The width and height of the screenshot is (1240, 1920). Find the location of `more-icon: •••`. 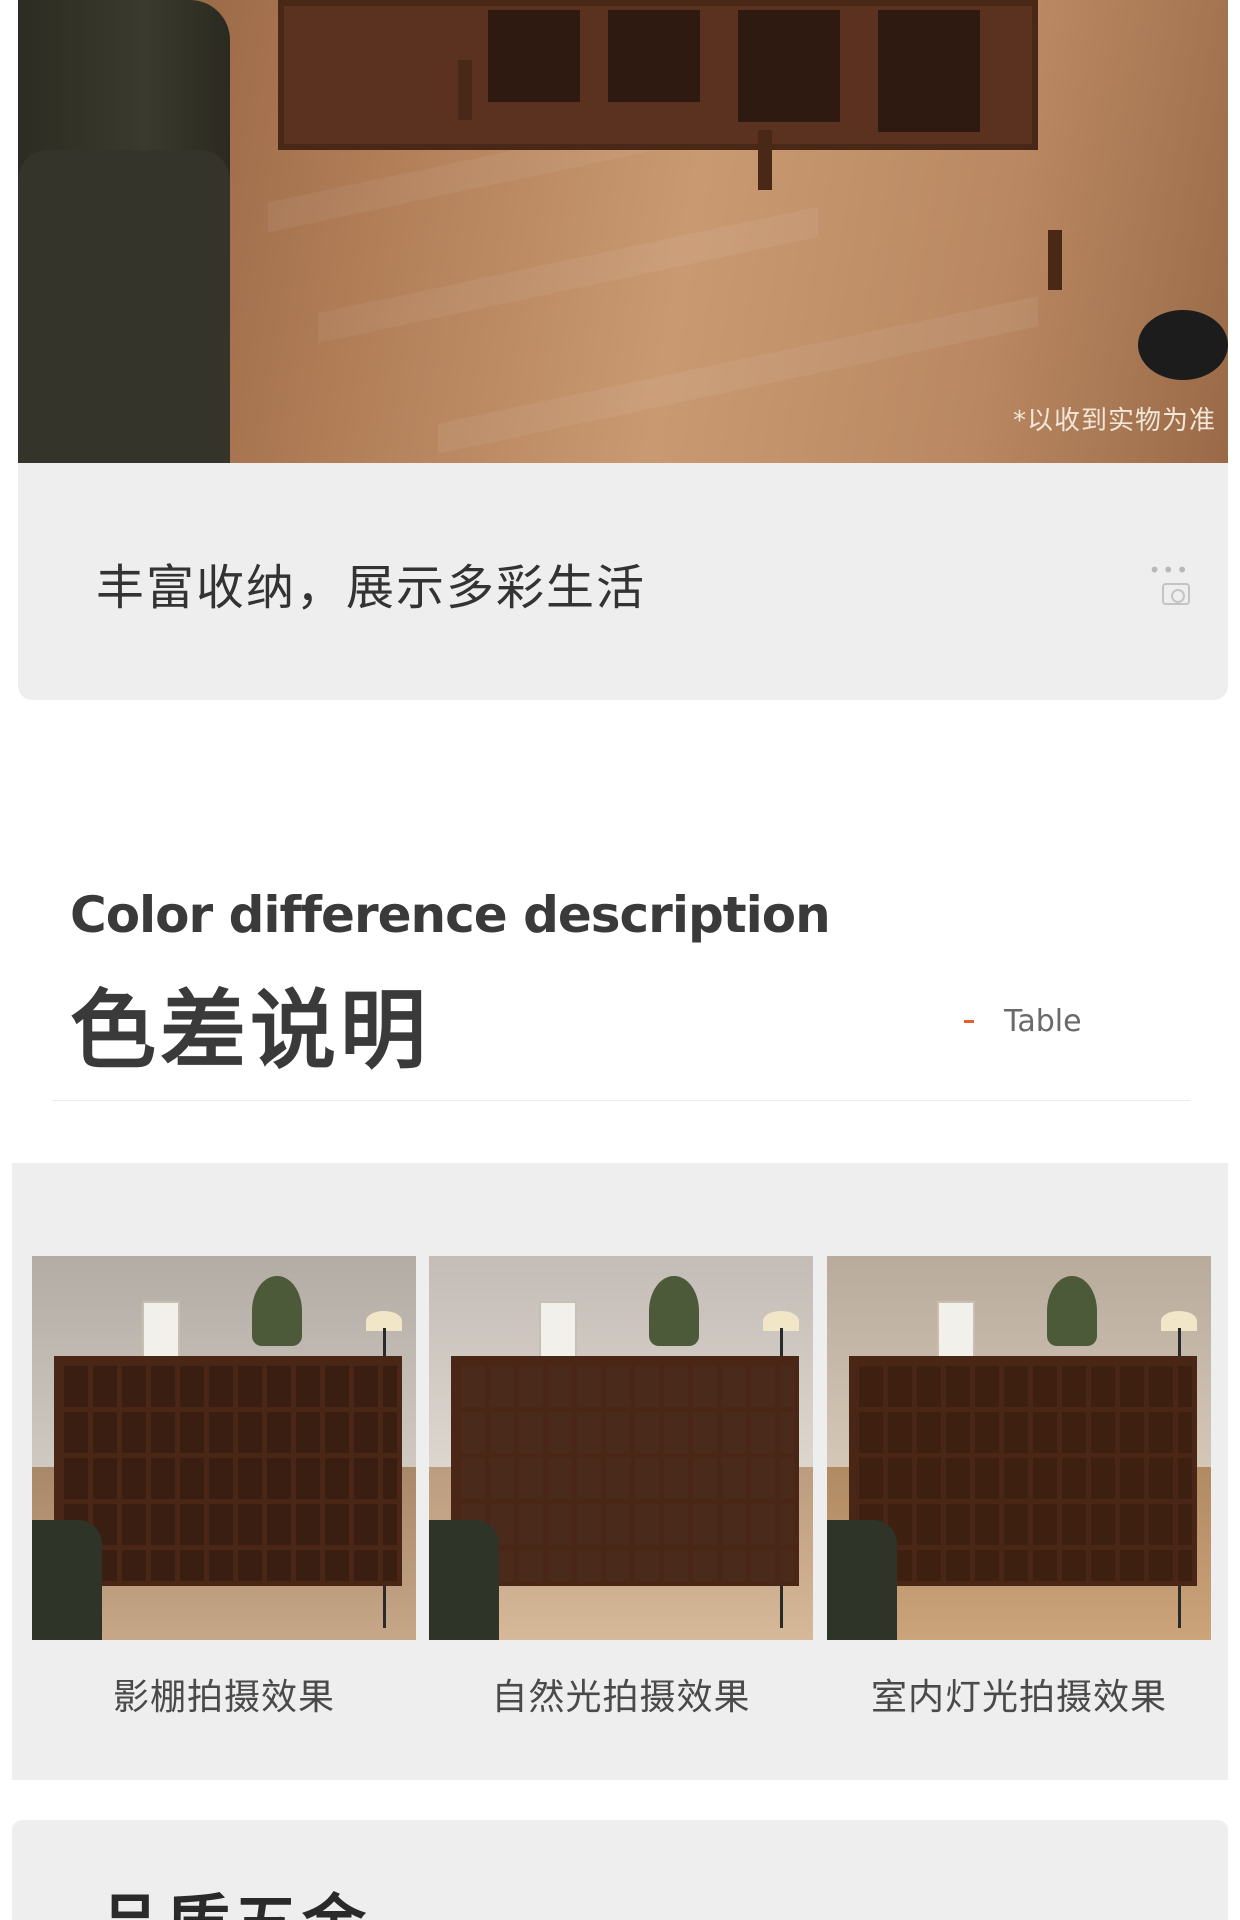

more-icon: ••• is located at coordinates (1169, 570).